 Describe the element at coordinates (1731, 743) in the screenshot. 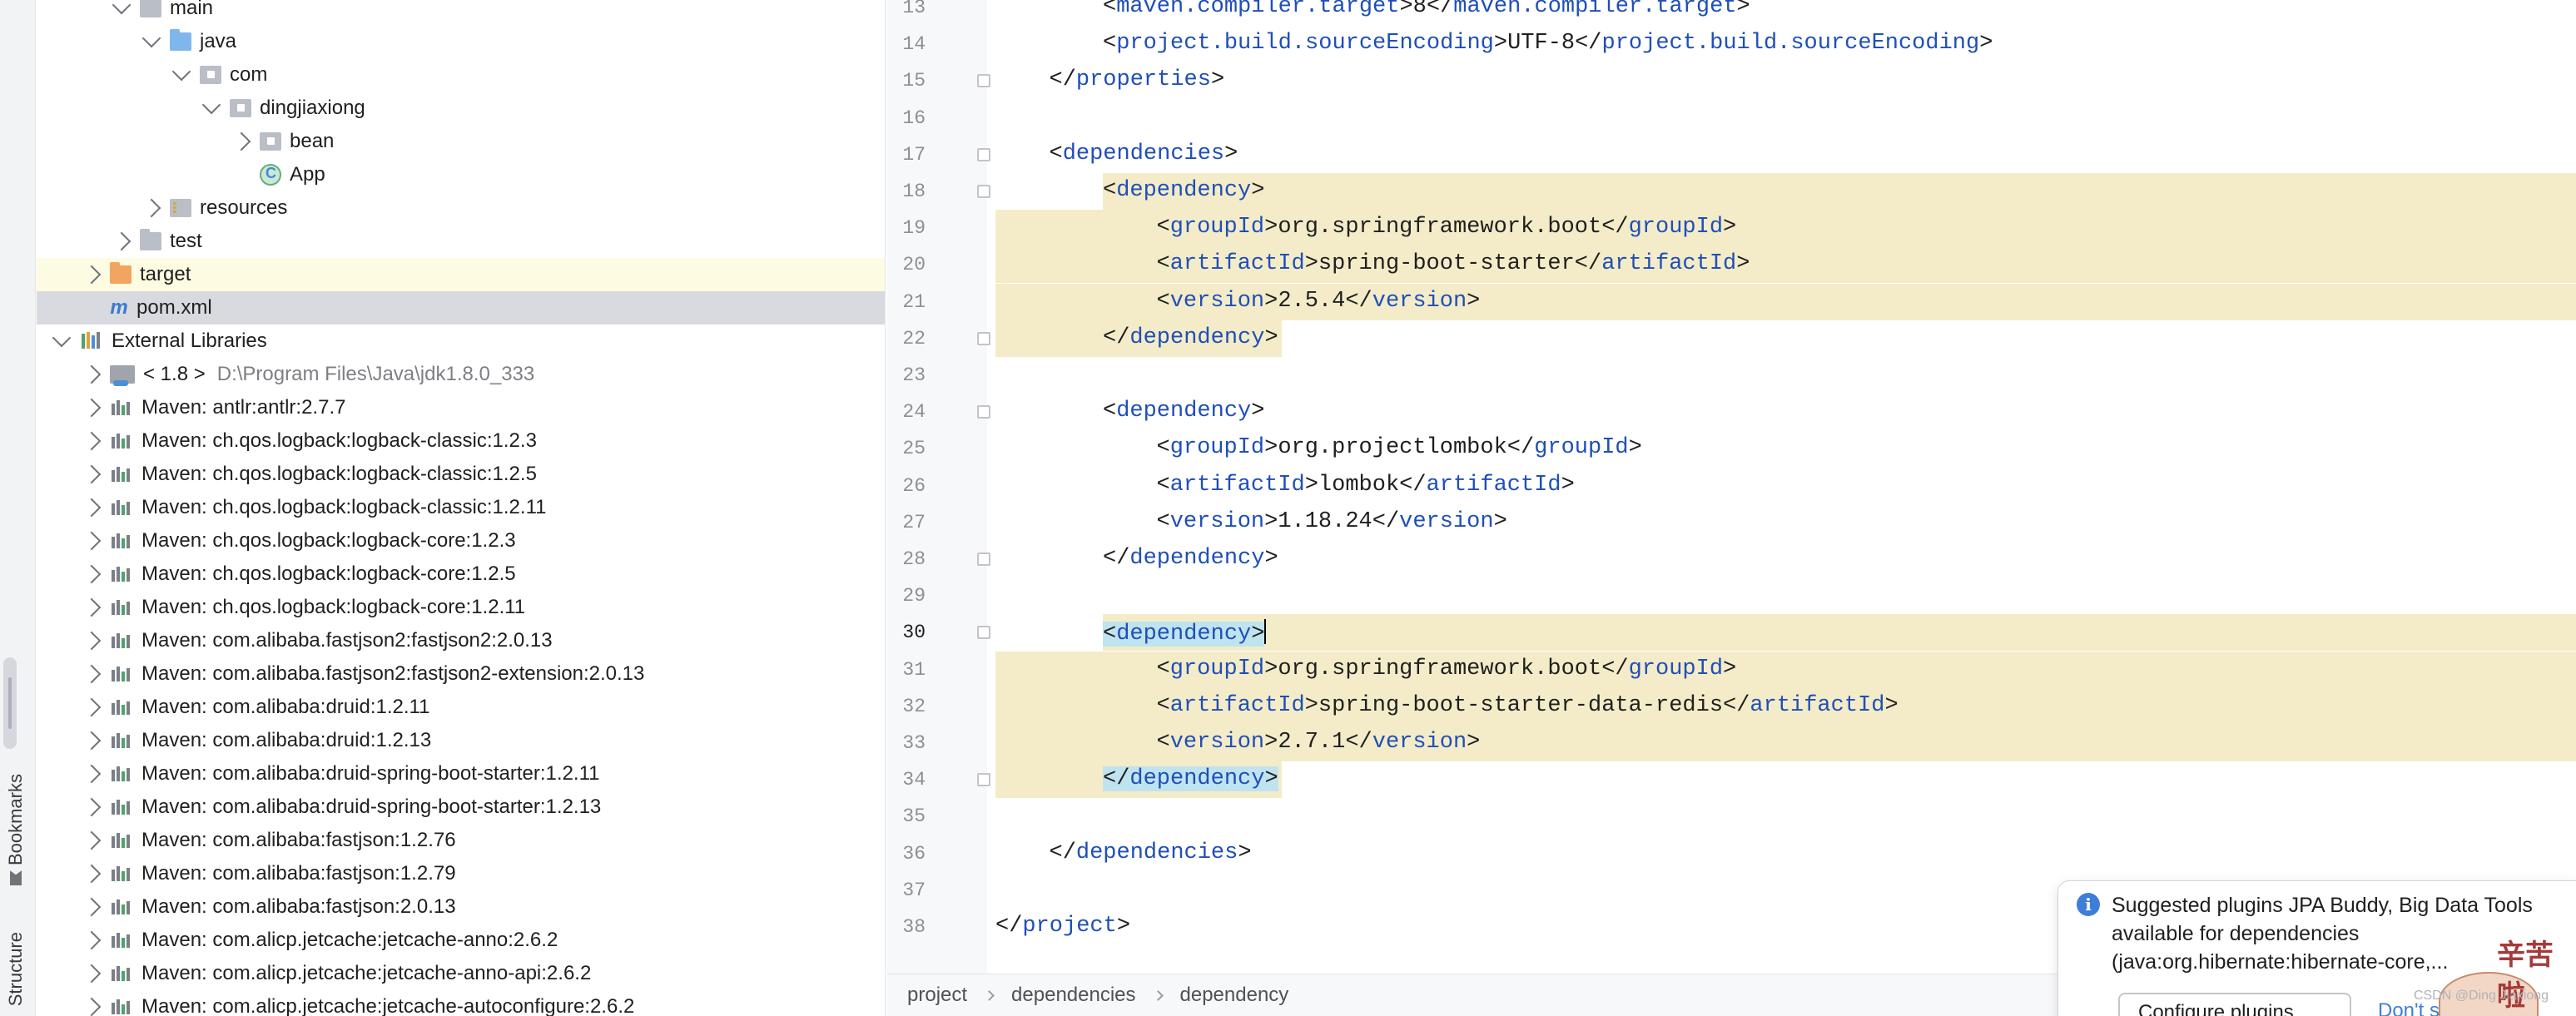

I see `code-line: 33 <version>2.7.1</version>` at that location.